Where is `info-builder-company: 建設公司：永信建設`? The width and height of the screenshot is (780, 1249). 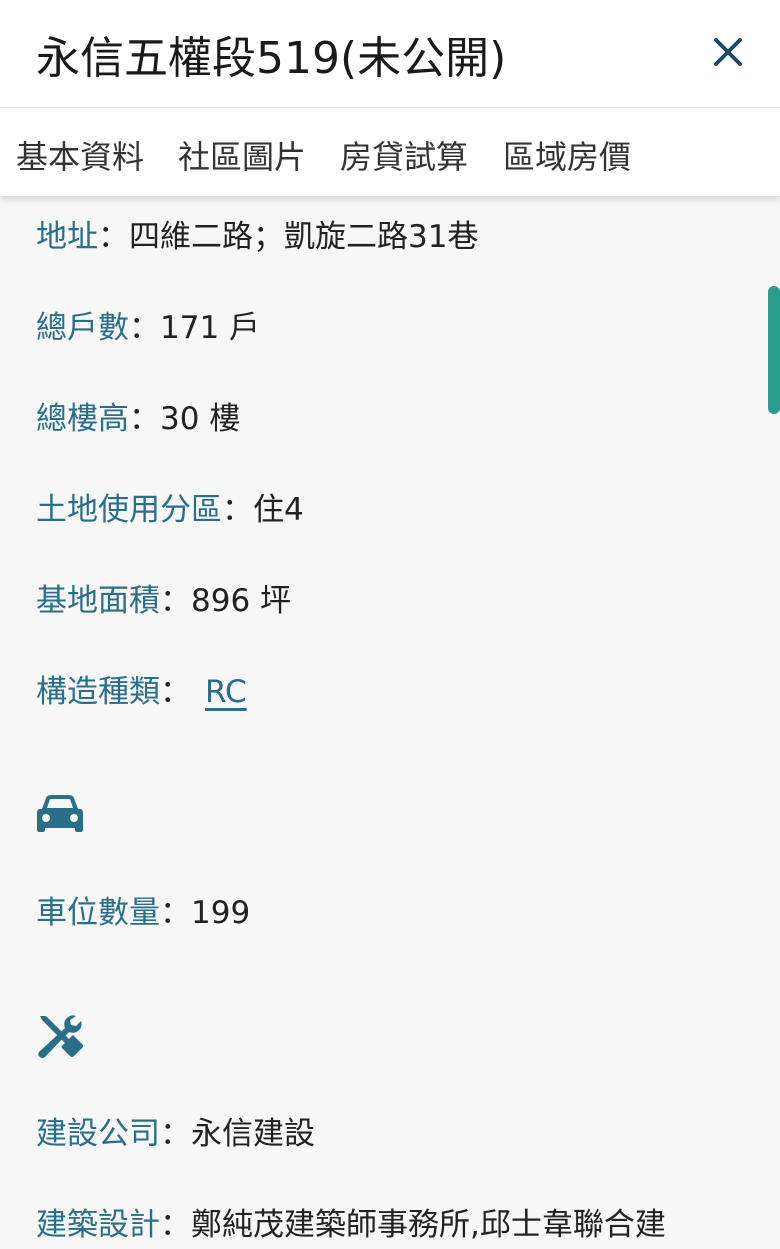 info-builder-company: 建設公司：永信建設 is located at coordinates (175, 1130).